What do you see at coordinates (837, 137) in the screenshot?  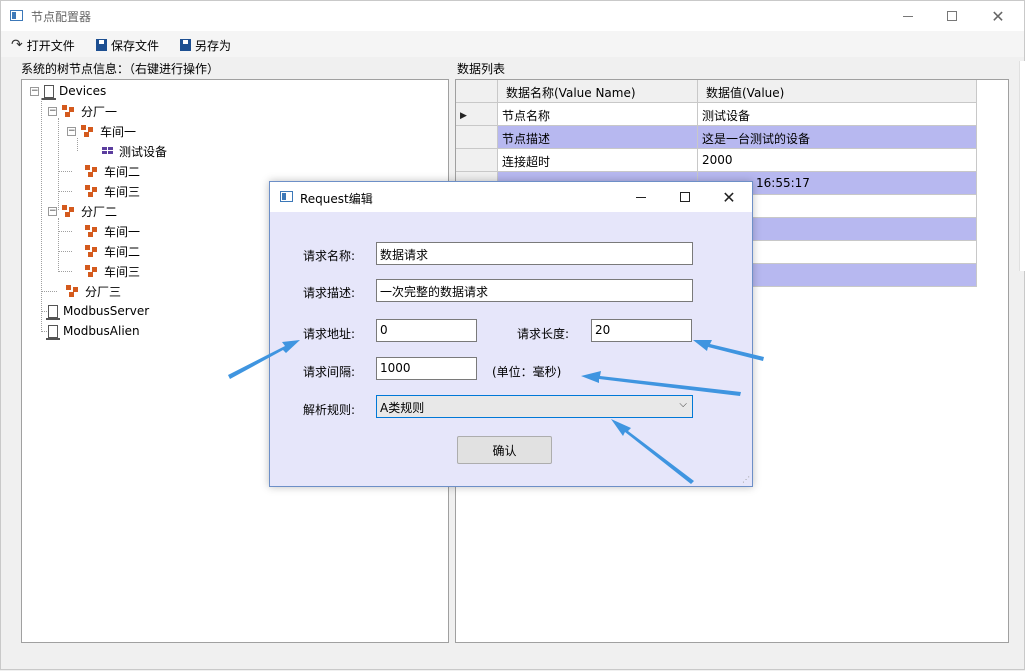 I see `cell-value: 这是一台测试的设备` at bounding box center [837, 137].